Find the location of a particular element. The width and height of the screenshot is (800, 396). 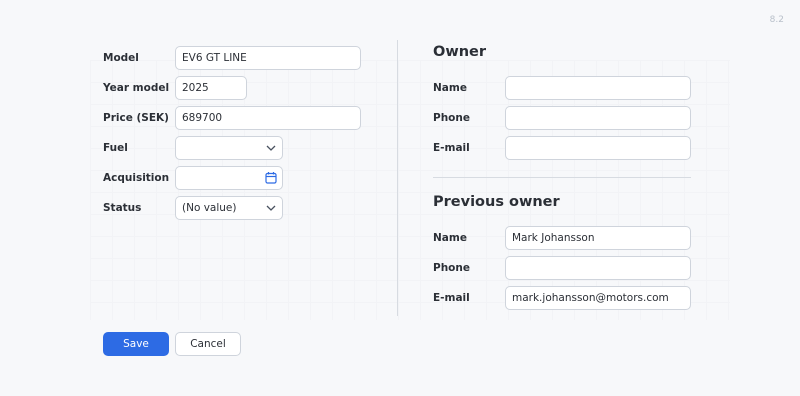

previous-owner-email-label: E-mail is located at coordinates (451, 298).